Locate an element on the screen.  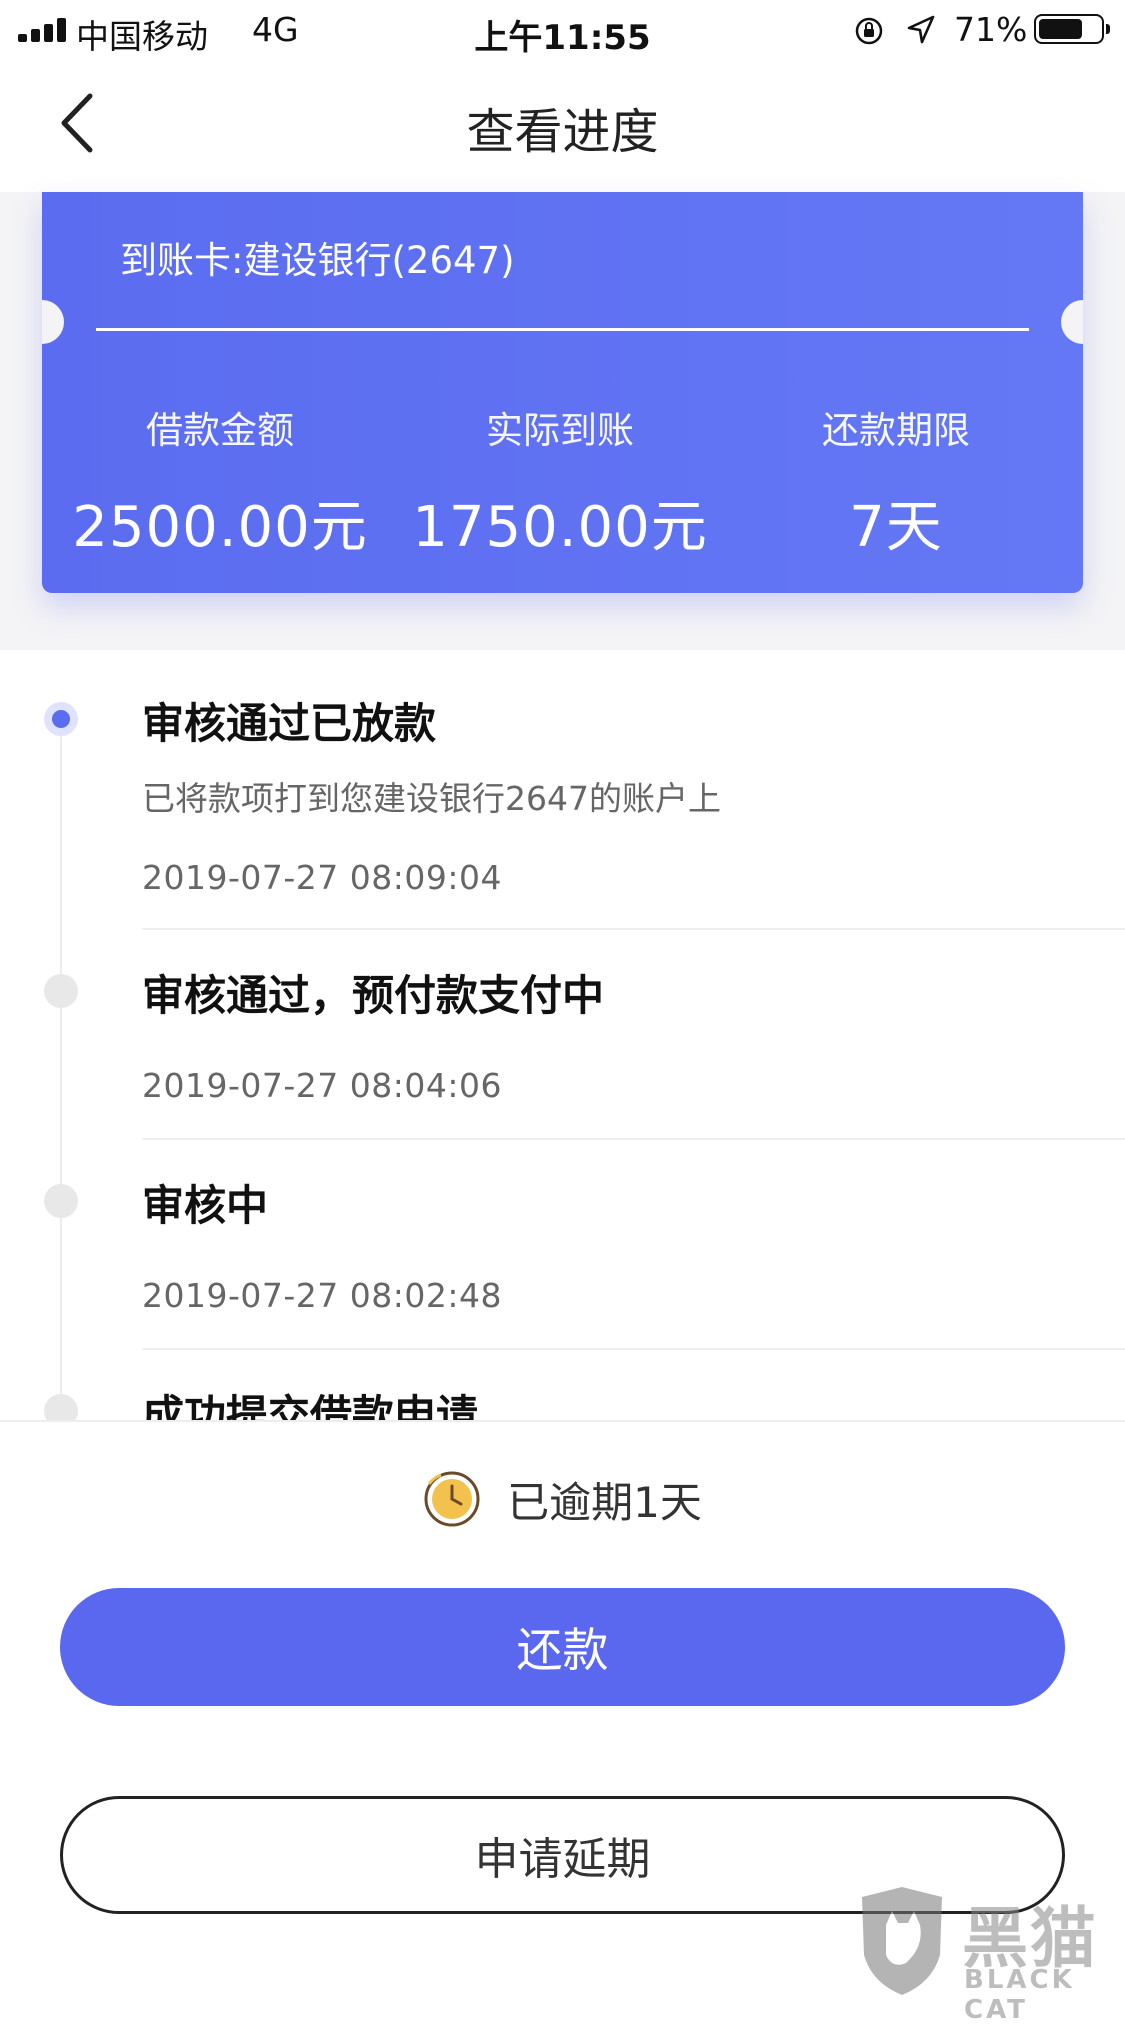
timeline-time: 2019-07-27 08:02:48 is located at coordinates (322, 1295).